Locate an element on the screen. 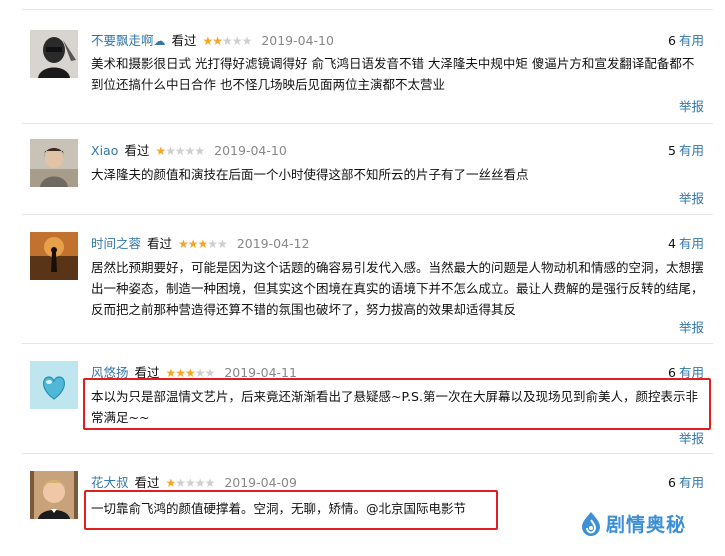 The width and height of the screenshot is (725, 556). username: 花大叔 is located at coordinates (110, 482).